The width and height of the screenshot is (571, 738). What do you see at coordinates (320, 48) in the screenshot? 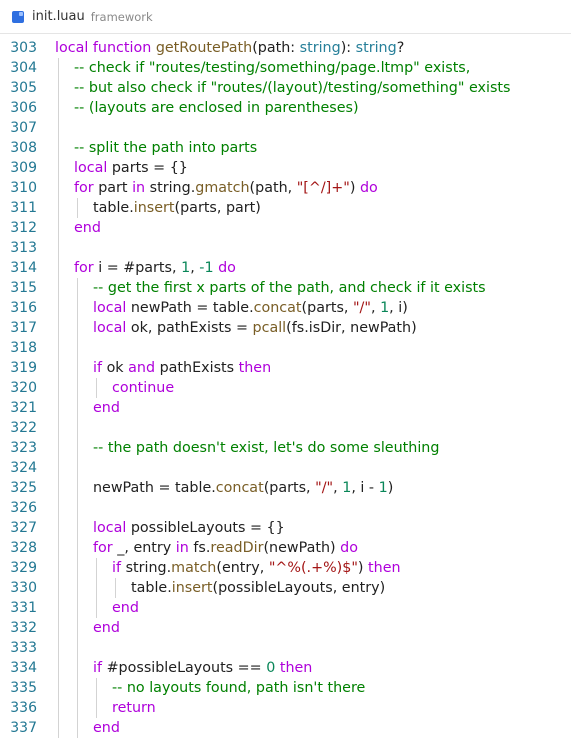
I see `code-token: string` at bounding box center [320, 48].